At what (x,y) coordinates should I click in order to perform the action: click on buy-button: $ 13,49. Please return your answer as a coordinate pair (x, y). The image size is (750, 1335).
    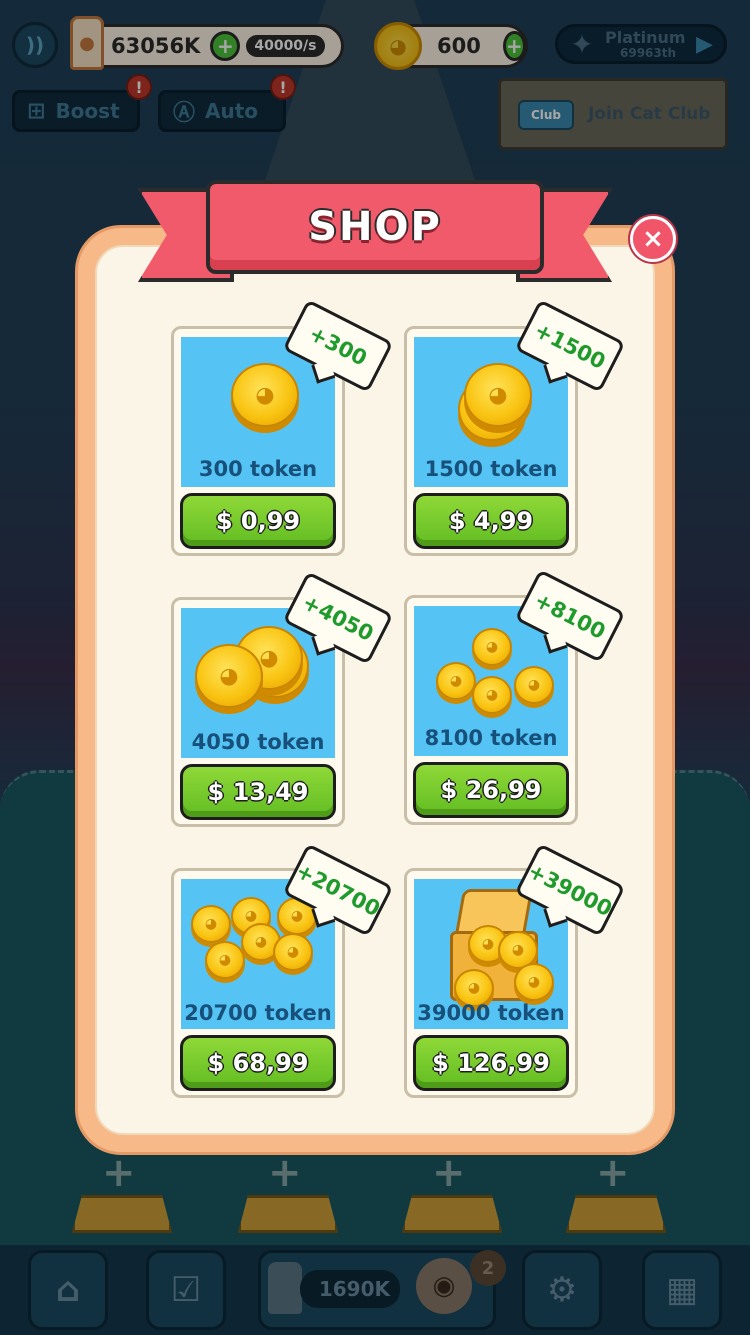
    Looking at the image, I should click on (258, 792).